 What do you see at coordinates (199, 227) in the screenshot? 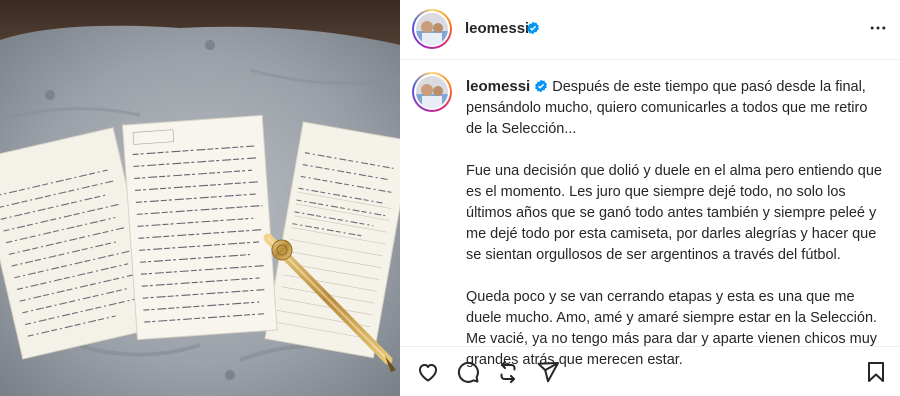
I see `letter-page-middle` at bounding box center [199, 227].